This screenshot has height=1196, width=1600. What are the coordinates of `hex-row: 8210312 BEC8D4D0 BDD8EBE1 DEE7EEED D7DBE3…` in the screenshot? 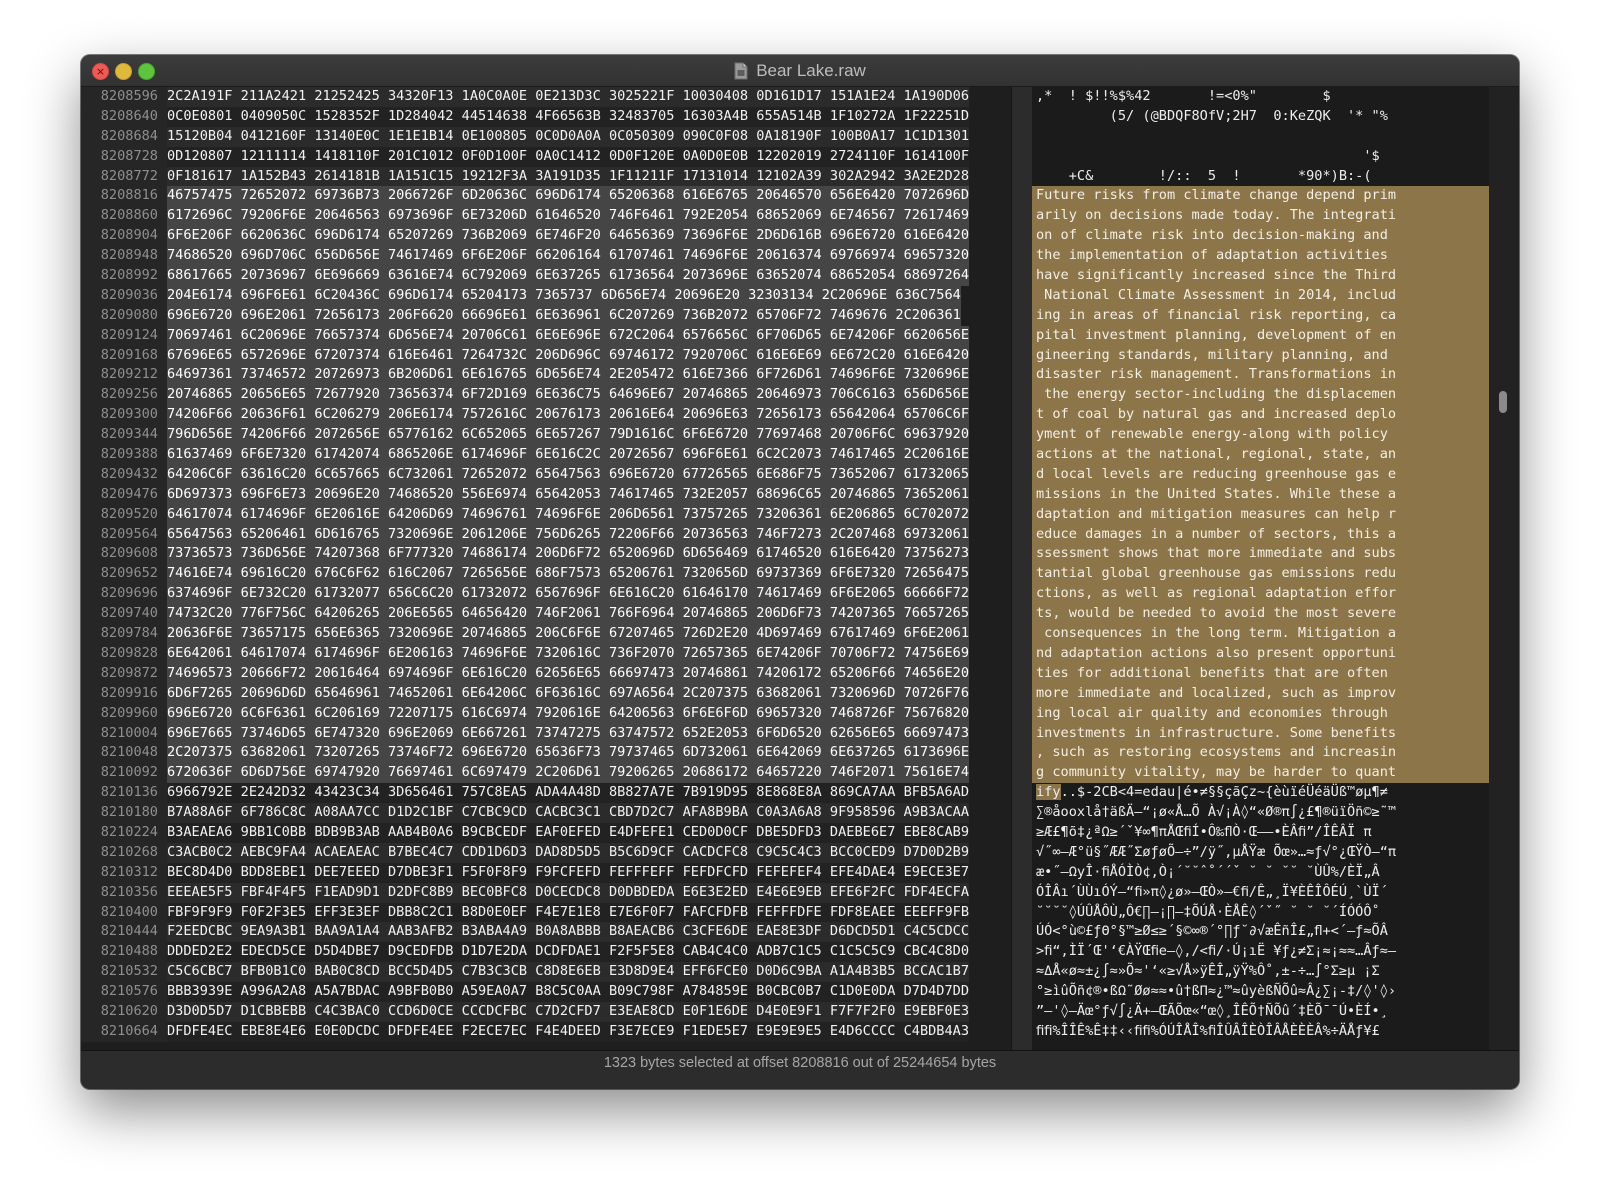 It's located at (546, 872).